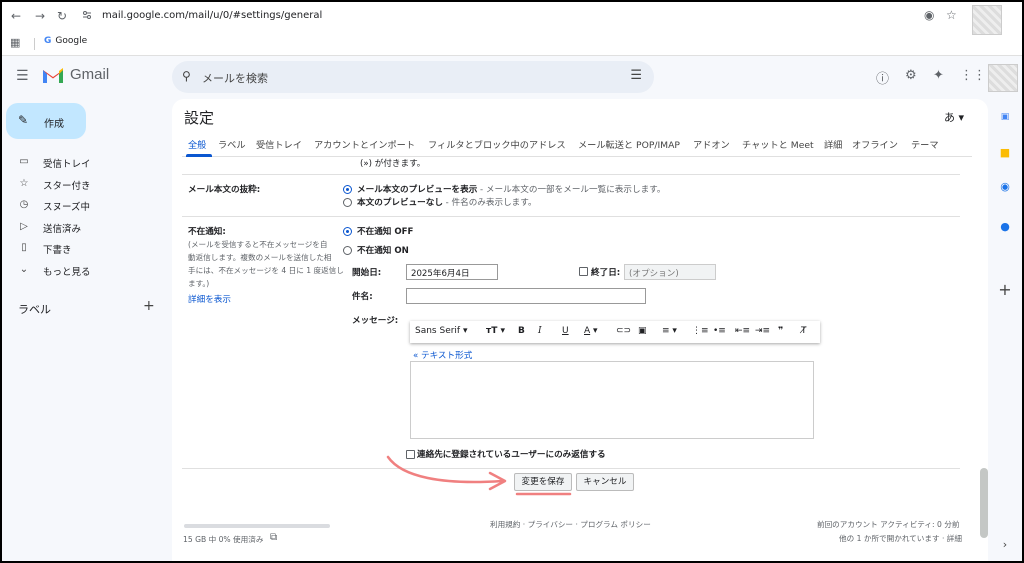 This screenshot has width=1024, height=563. Describe the element at coordinates (583, 271) in the screenshot. I see `end-date-checkbox` at that location.